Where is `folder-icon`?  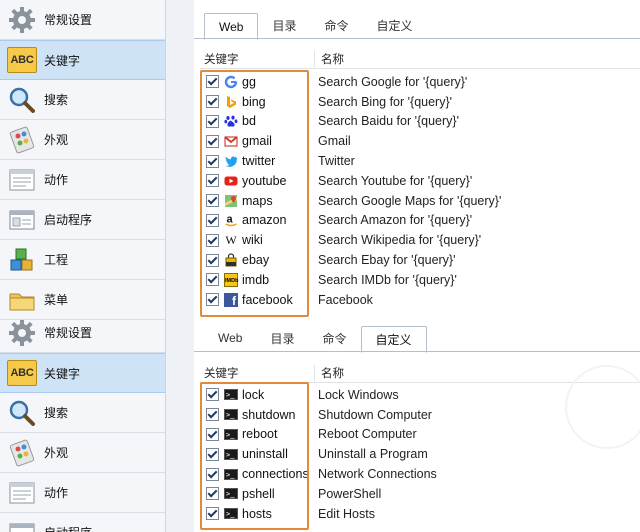
folder-icon is located at coordinates (22, 300).